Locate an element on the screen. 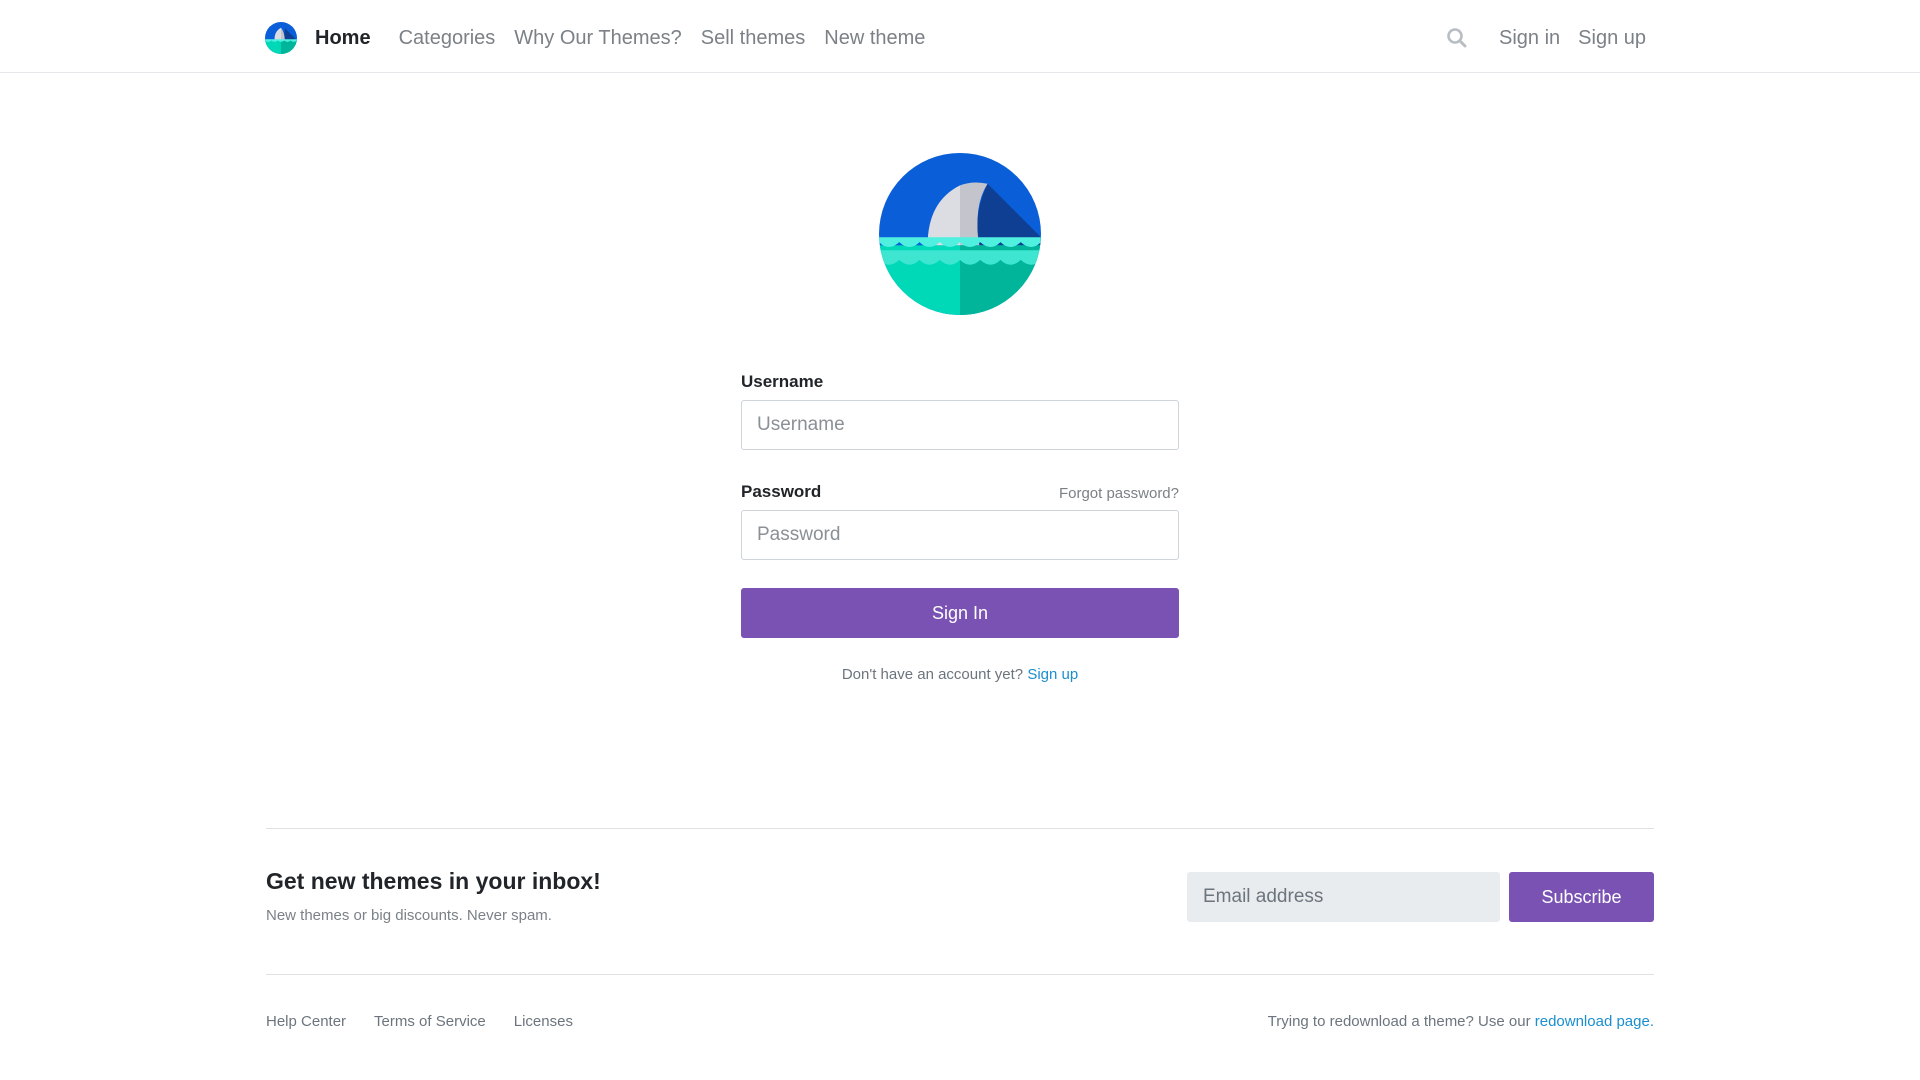 This screenshot has width=1920, height=1080. brand-logo-icon is located at coordinates (281, 38).